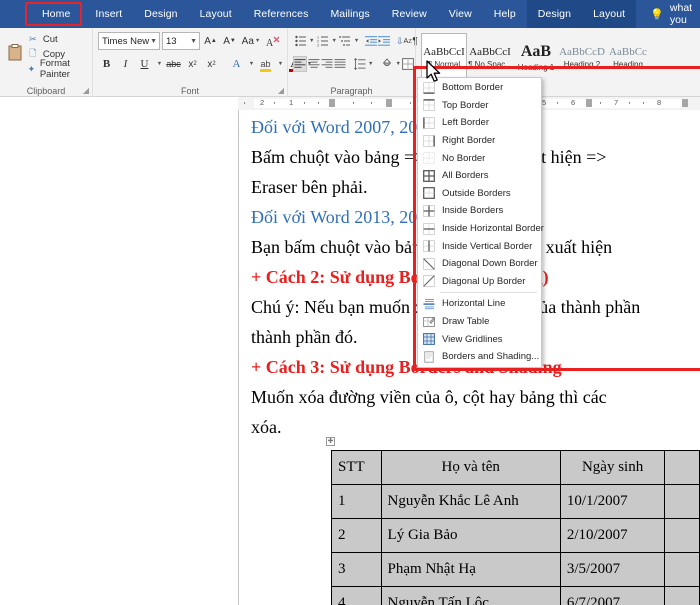  What do you see at coordinates (340, 64) in the screenshot?
I see `justify-button` at bounding box center [340, 64].